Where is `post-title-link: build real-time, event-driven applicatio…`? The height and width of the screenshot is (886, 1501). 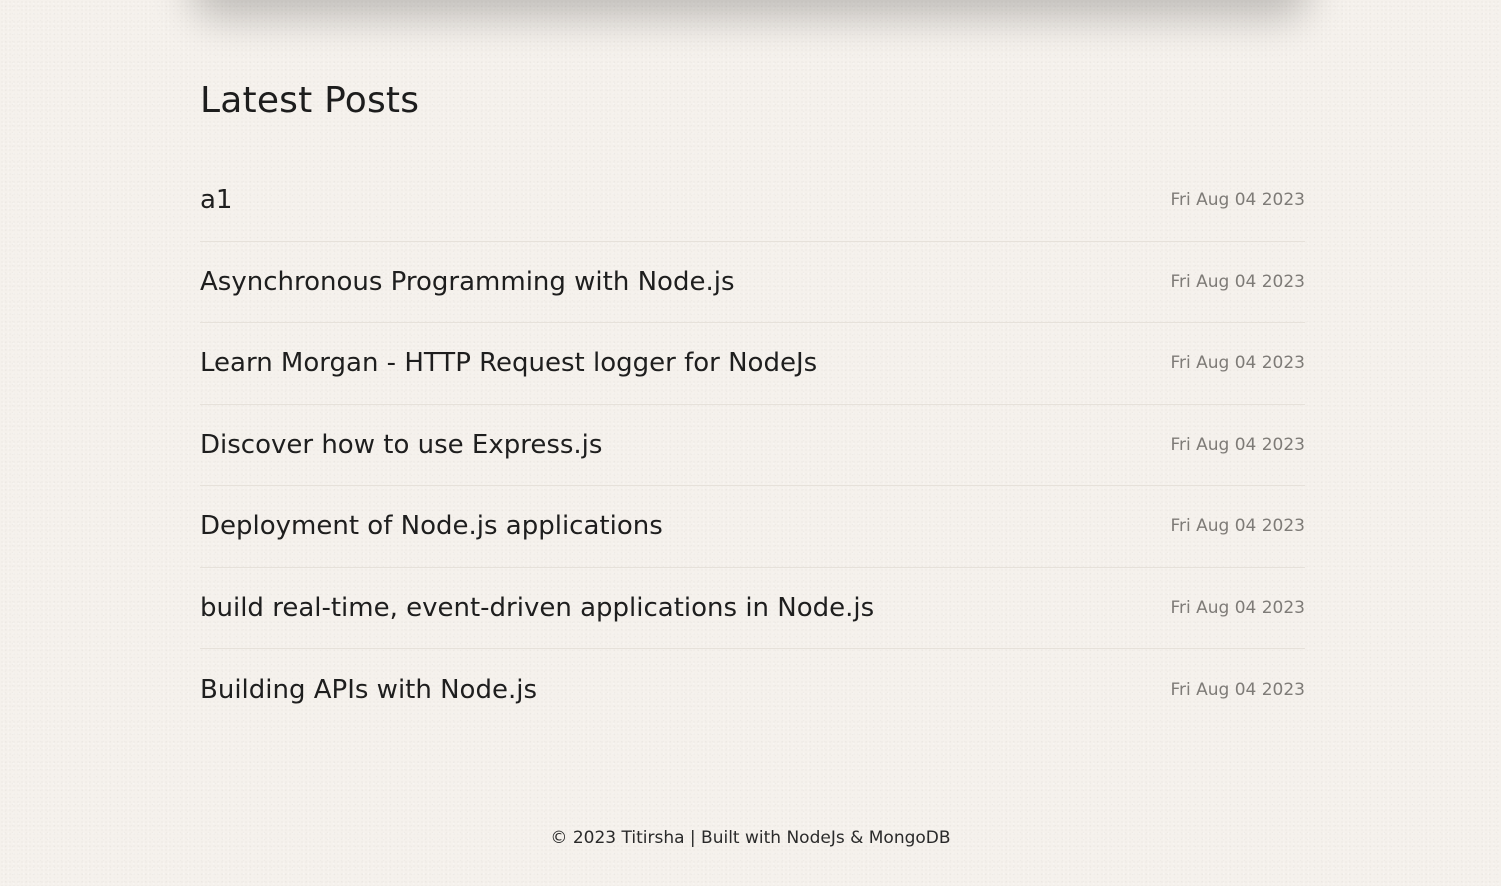
post-title-link: build real-time, event-driven applicatio… is located at coordinates (537, 608).